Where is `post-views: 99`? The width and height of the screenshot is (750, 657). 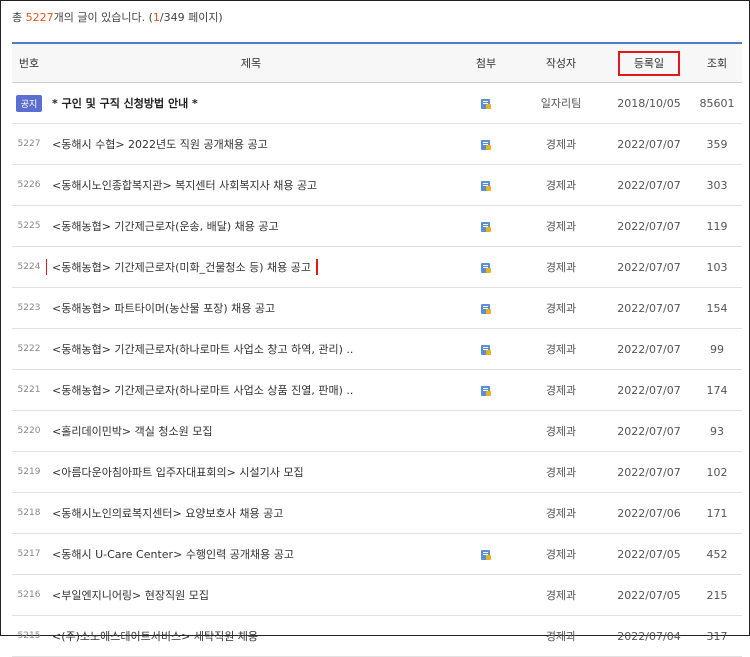 post-views: 99 is located at coordinates (717, 349).